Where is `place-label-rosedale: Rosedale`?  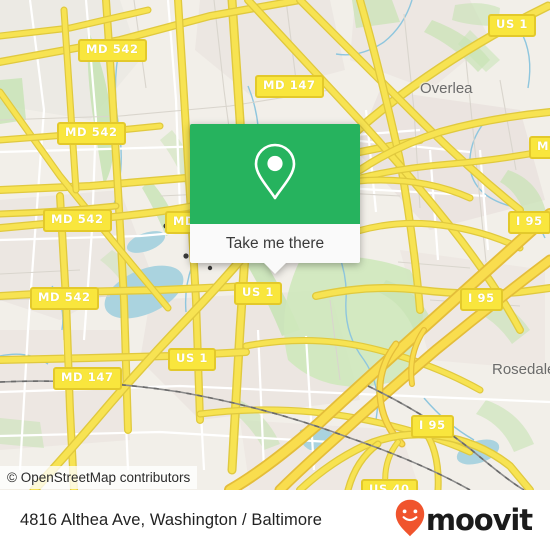 place-label-rosedale: Rosedale is located at coordinates (521, 369).